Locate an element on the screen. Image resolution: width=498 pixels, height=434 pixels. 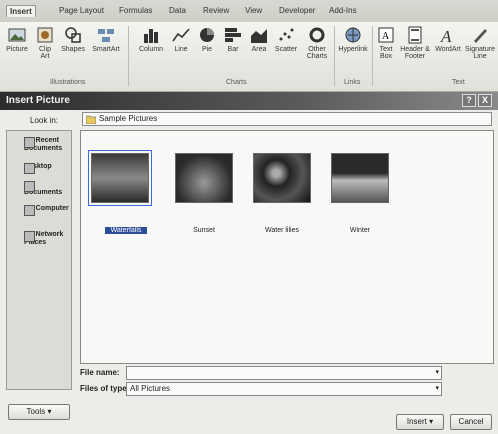
pie-chart-label: Pie is located at coordinates (207, 49).